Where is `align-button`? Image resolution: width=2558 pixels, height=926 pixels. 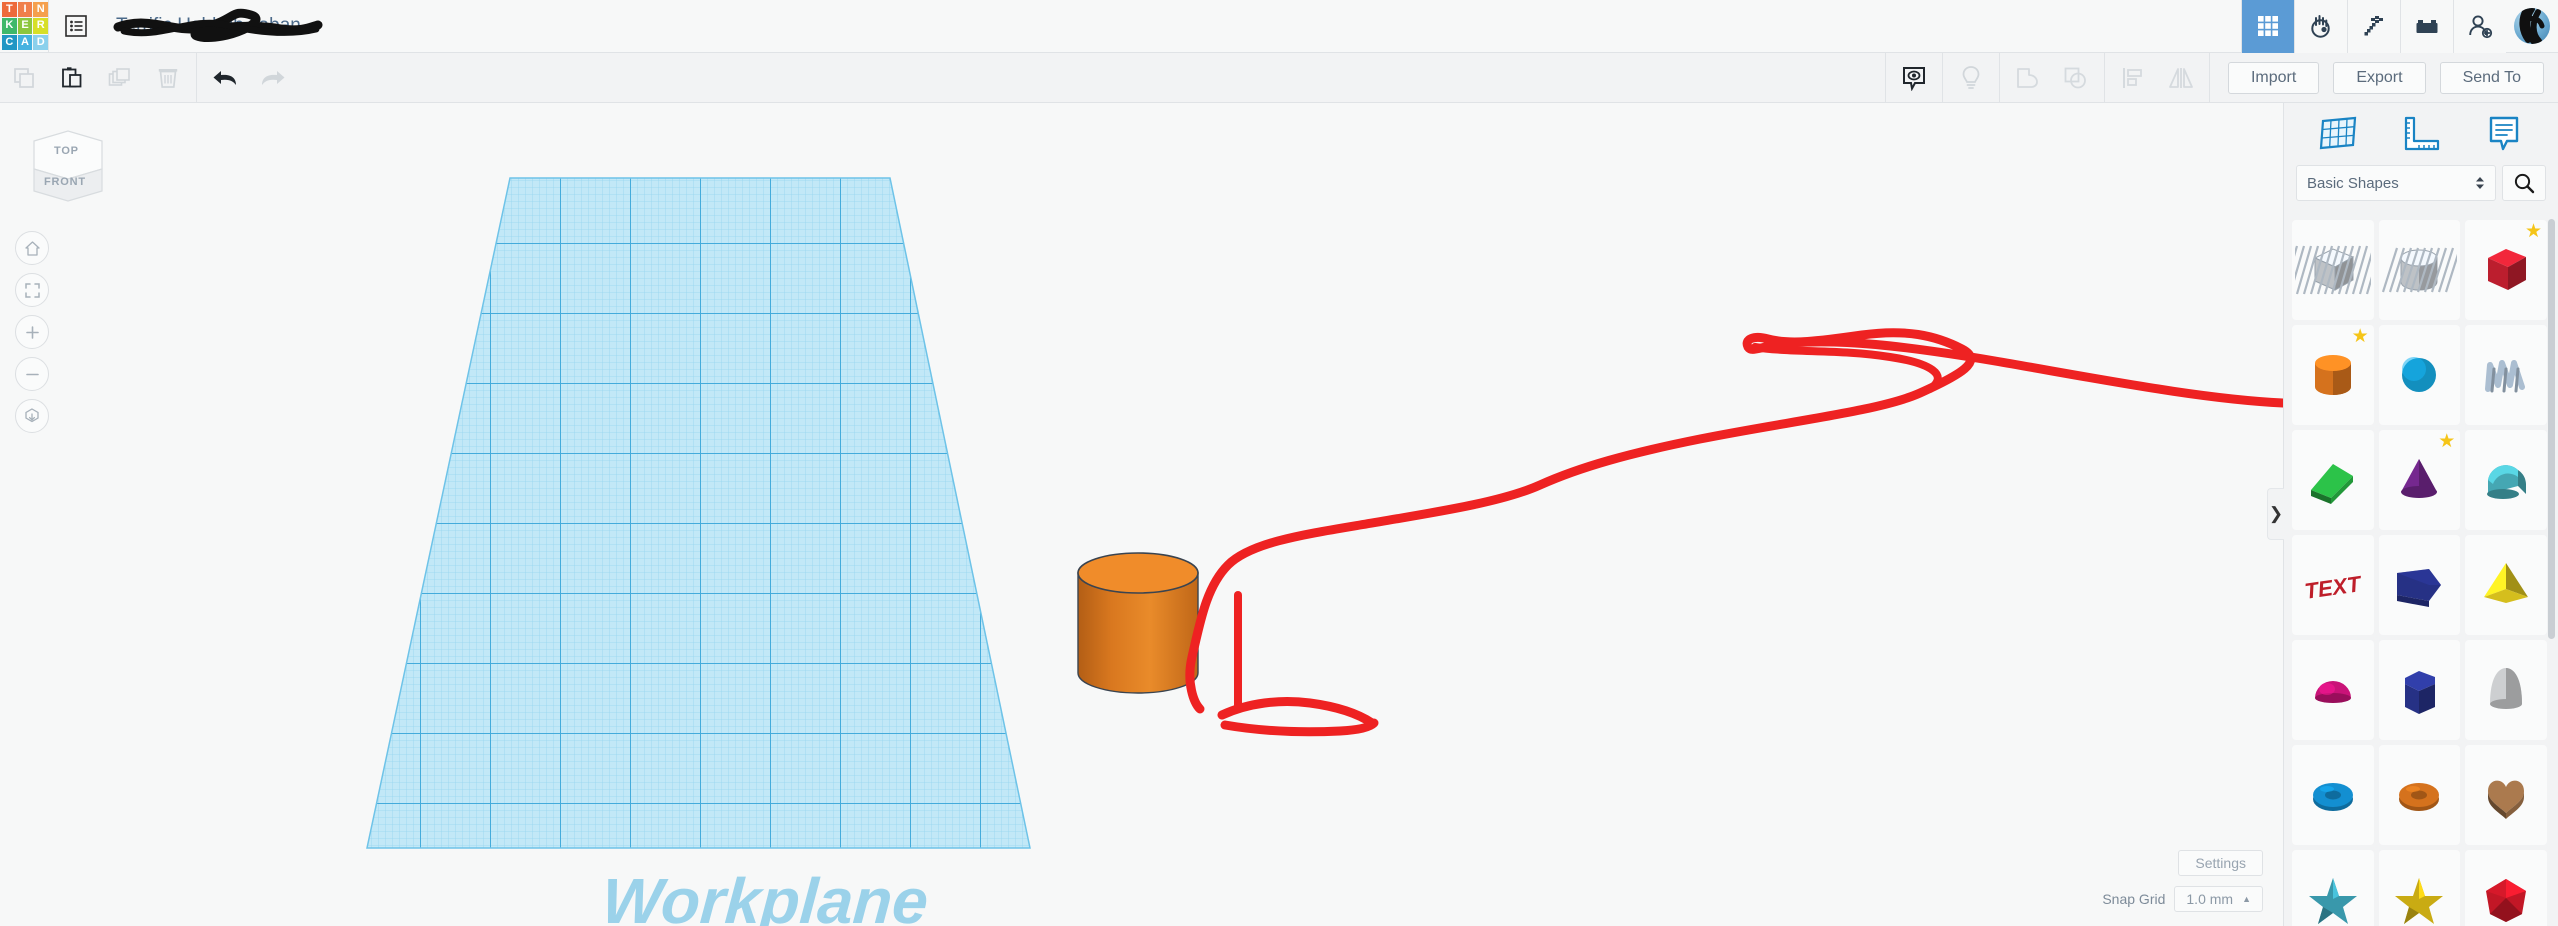
align-button is located at coordinates (2133, 78).